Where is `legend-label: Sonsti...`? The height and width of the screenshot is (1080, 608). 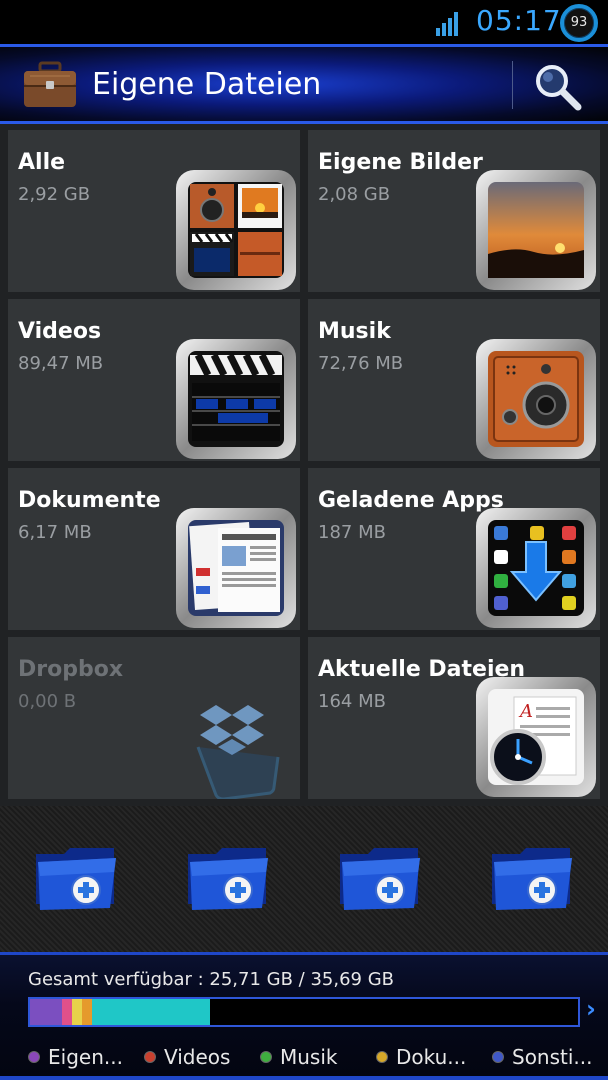 legend-label: Sonsti... is located at coordinates (552, 1057).